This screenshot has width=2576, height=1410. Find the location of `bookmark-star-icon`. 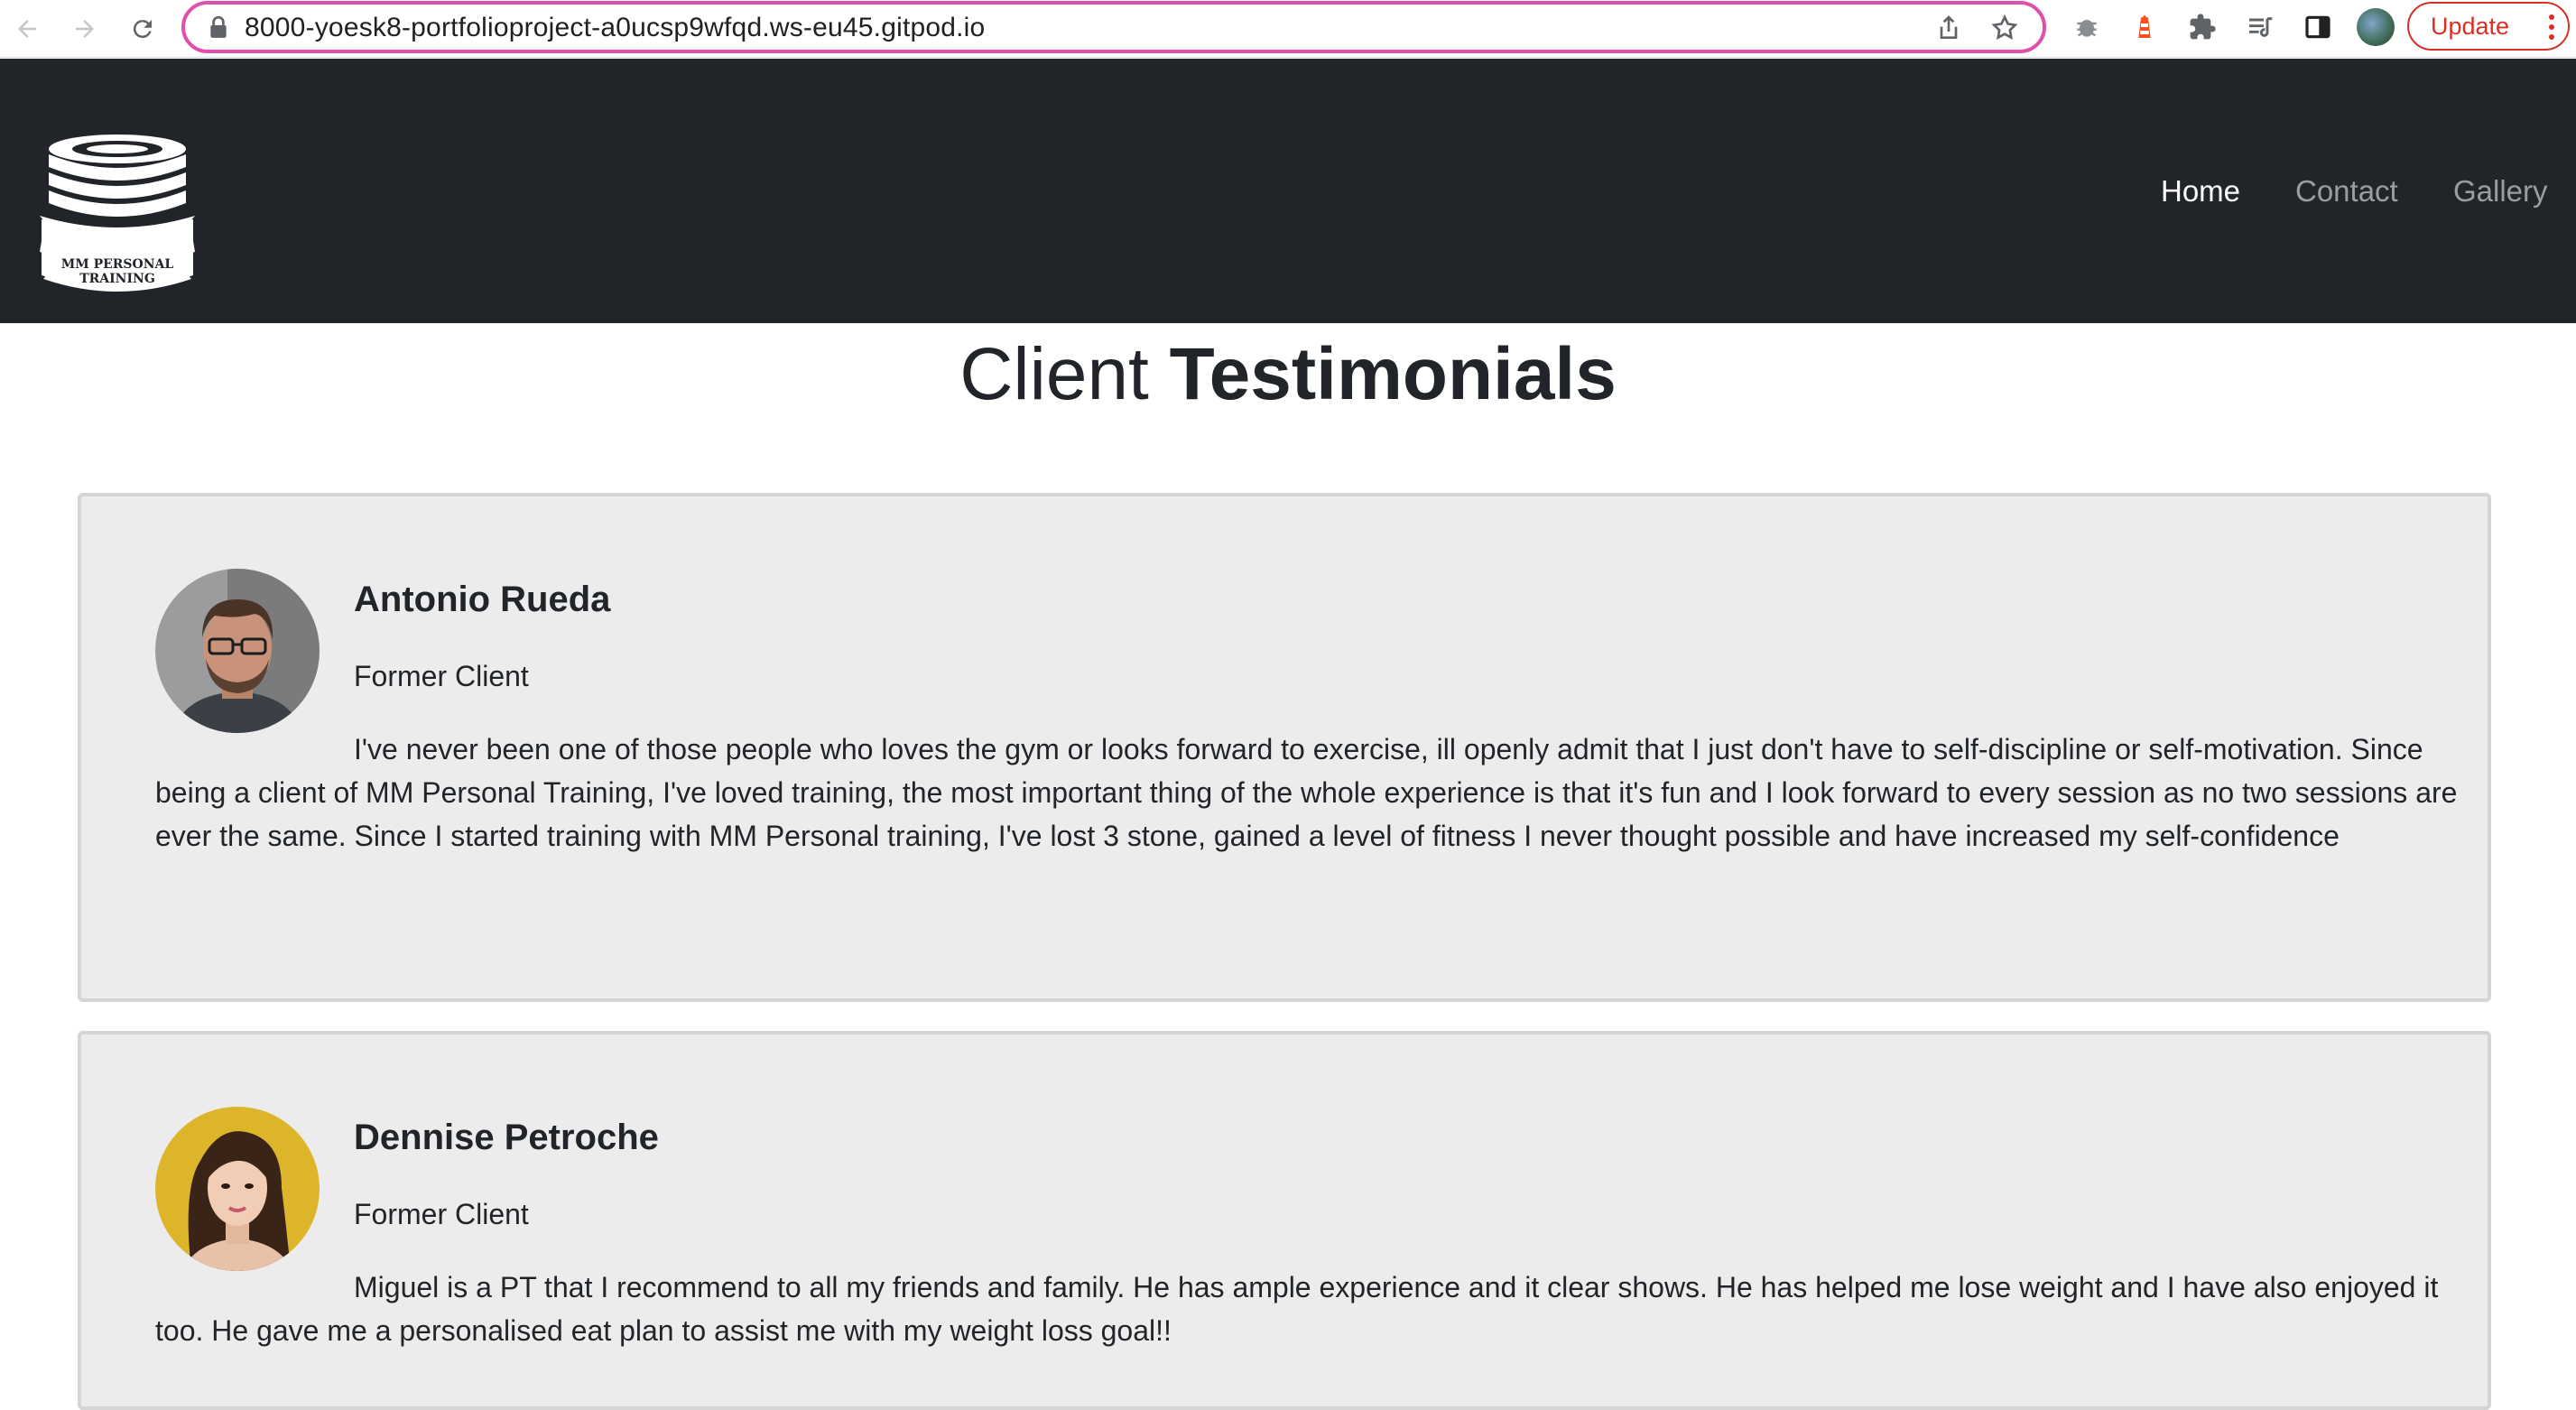

bookmark-star-icon is located at coordinates (2004, 28).